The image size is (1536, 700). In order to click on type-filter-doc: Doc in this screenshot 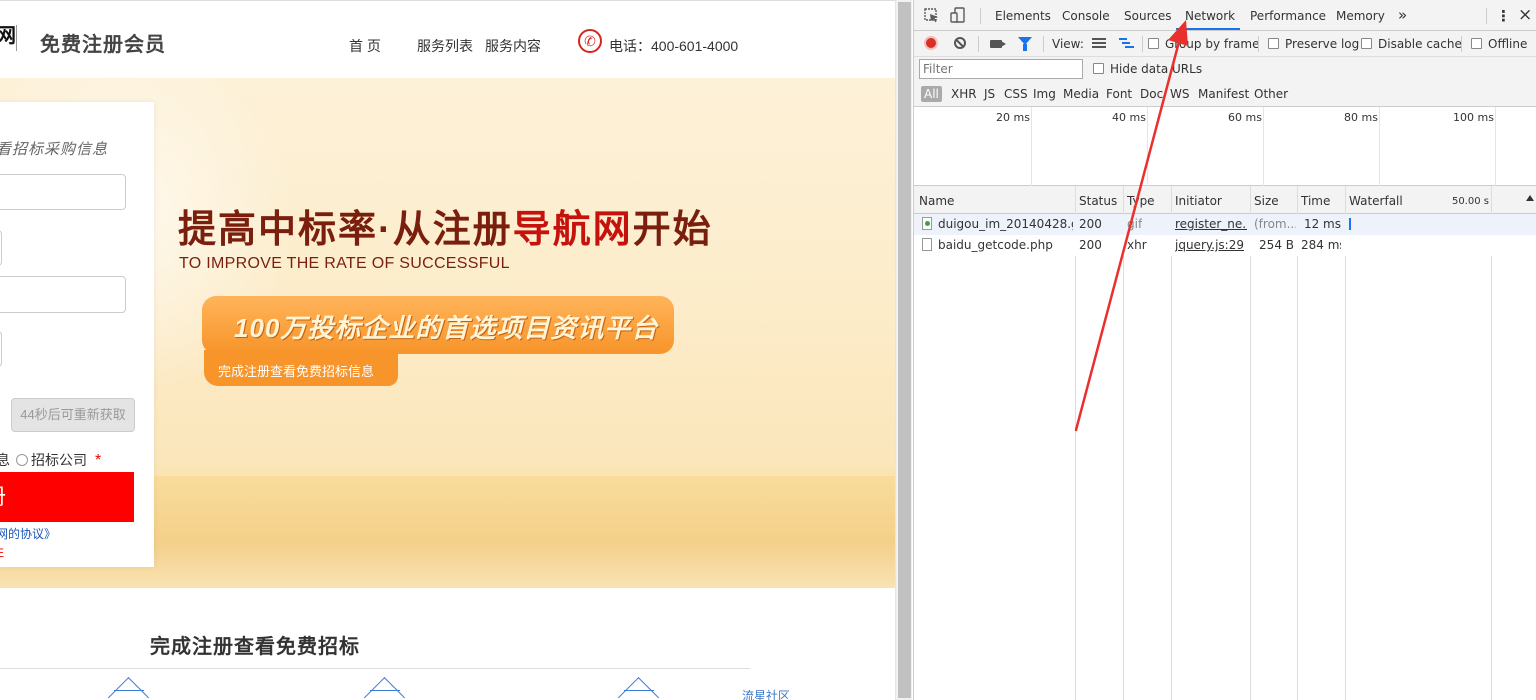, I will do `click(1151, 94)`.